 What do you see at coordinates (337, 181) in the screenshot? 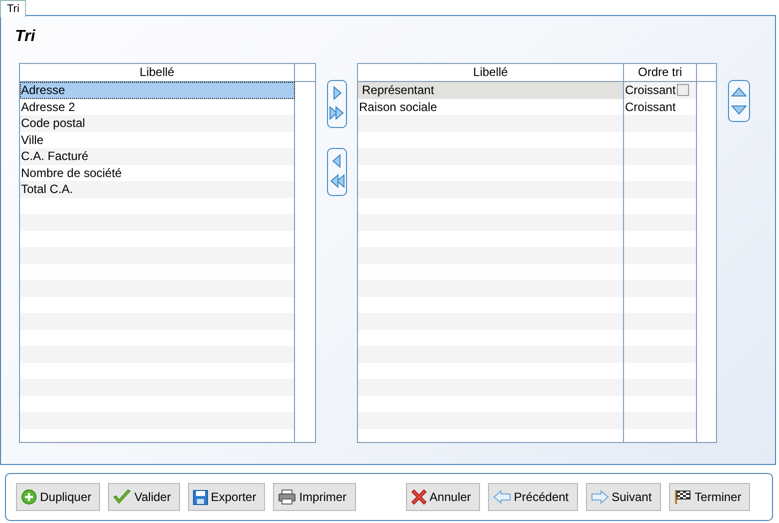
I see `move-all-left-button` at bounding box center [337, 181].